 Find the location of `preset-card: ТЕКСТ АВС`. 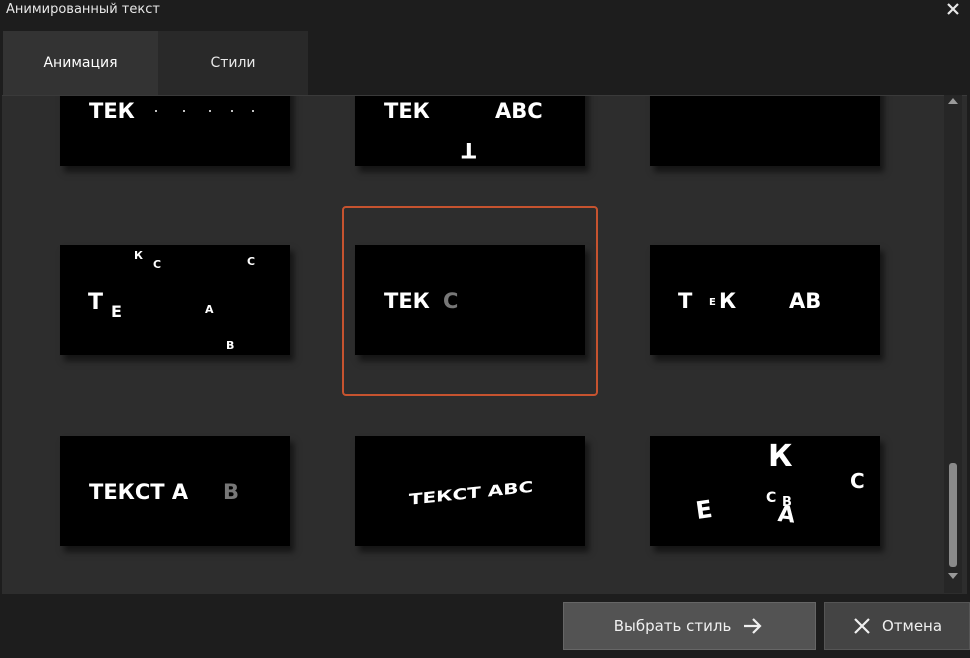

preset-card: ТЕКСТ АВС is located at coordinates (470, 491).